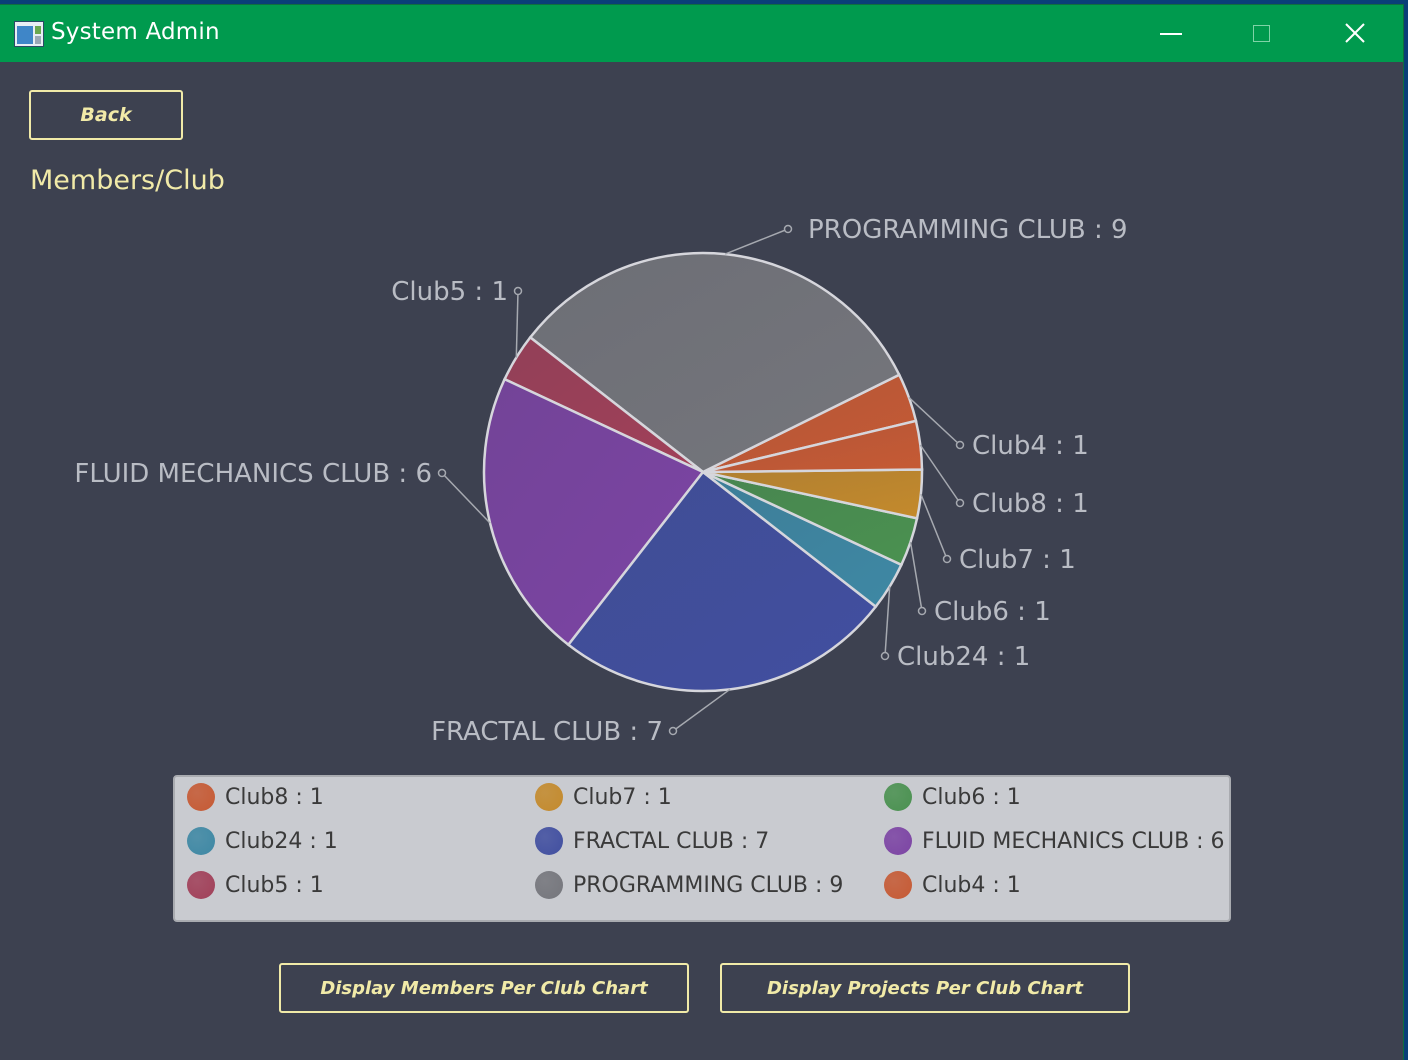 The width and height of the screenshot is (1408, 1060). Describe the element at coordinates (622, 797) in the screenshot. I see `legend-label: Club7 : 1` at that location.